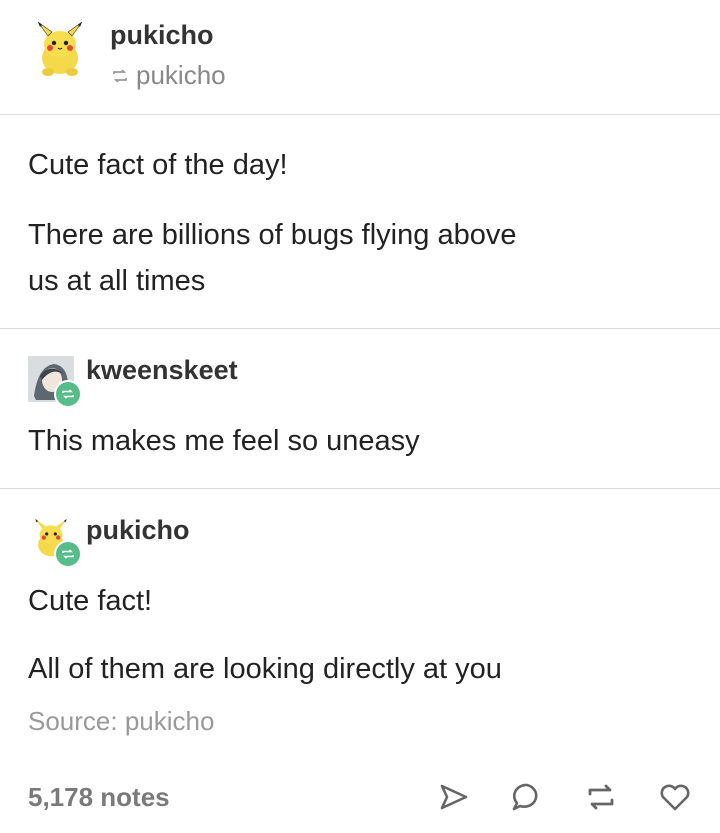 The width and height of the screenshot is (720, 833). I want to click on post-actions, so click(564, 797).